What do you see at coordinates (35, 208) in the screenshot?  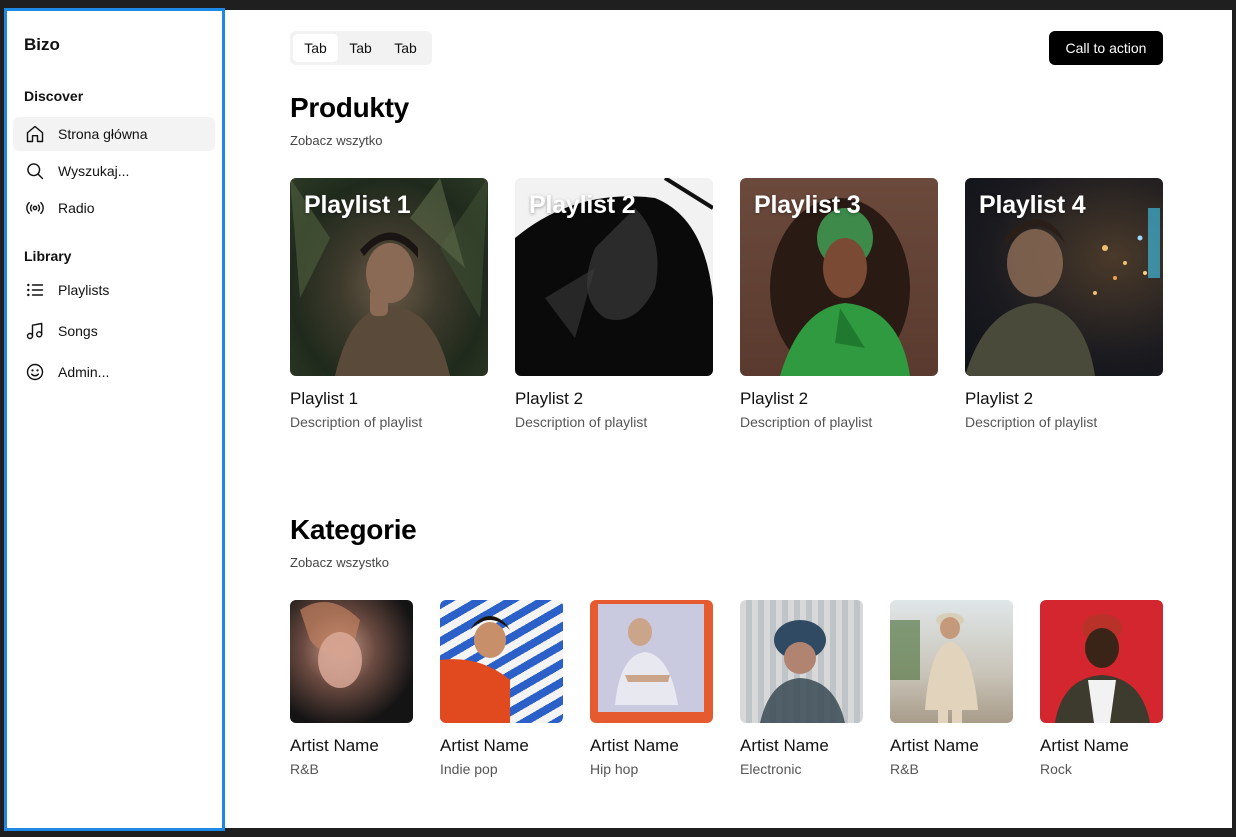 I see `radio-icon` at bounding box center [35, 208].